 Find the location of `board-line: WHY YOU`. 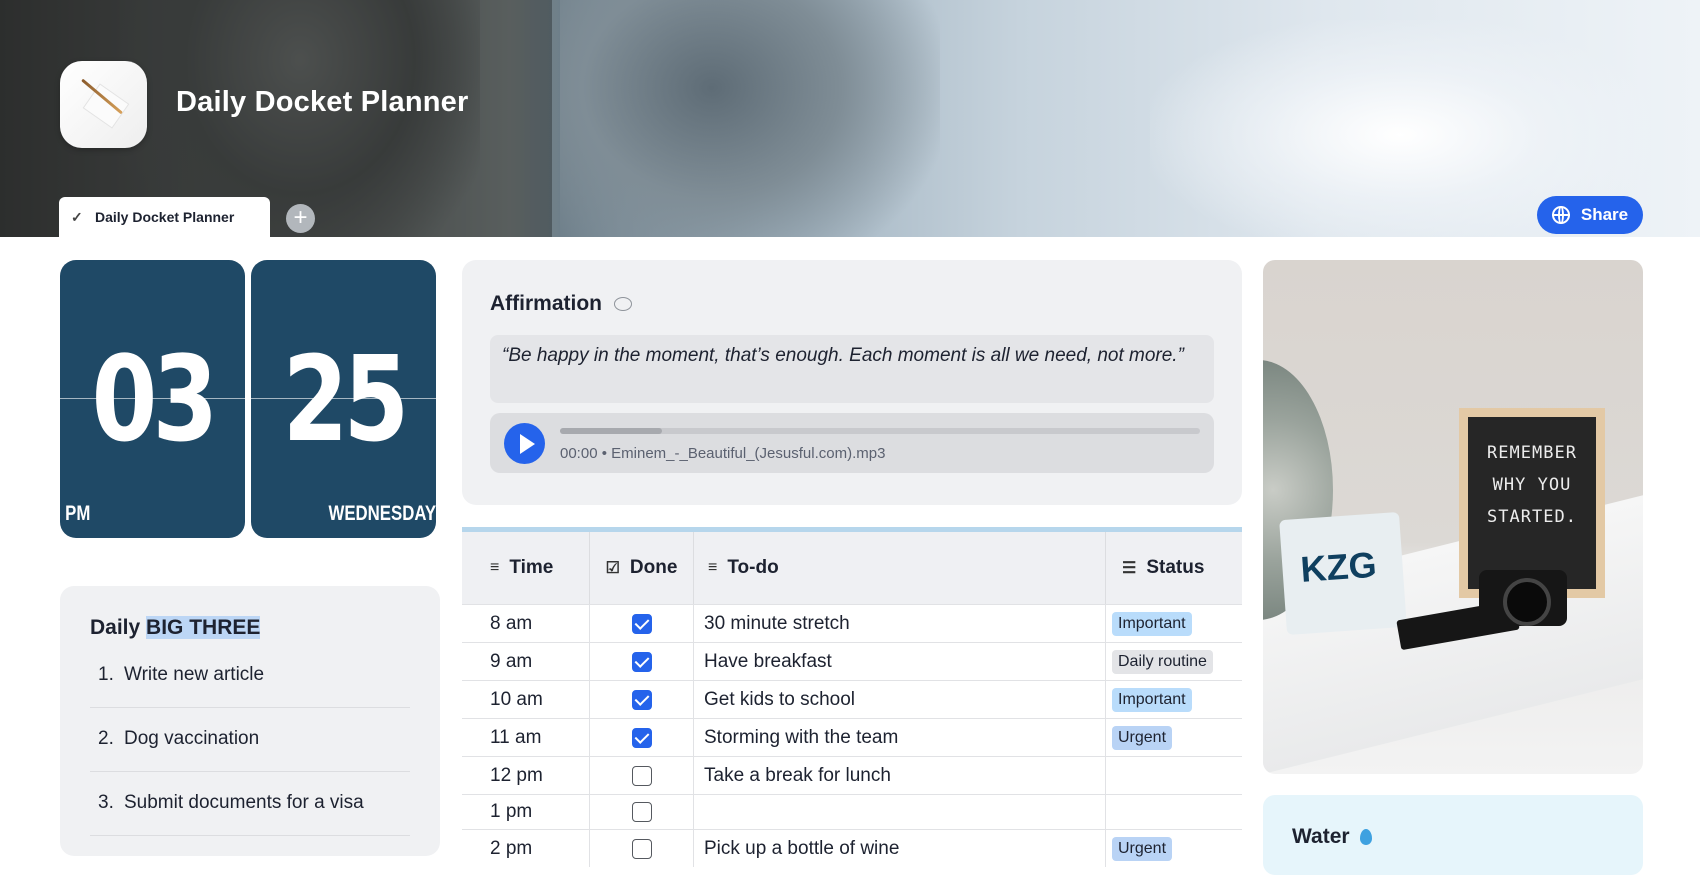

board-line: WHY YOU is located at coordinates (1532, 485).